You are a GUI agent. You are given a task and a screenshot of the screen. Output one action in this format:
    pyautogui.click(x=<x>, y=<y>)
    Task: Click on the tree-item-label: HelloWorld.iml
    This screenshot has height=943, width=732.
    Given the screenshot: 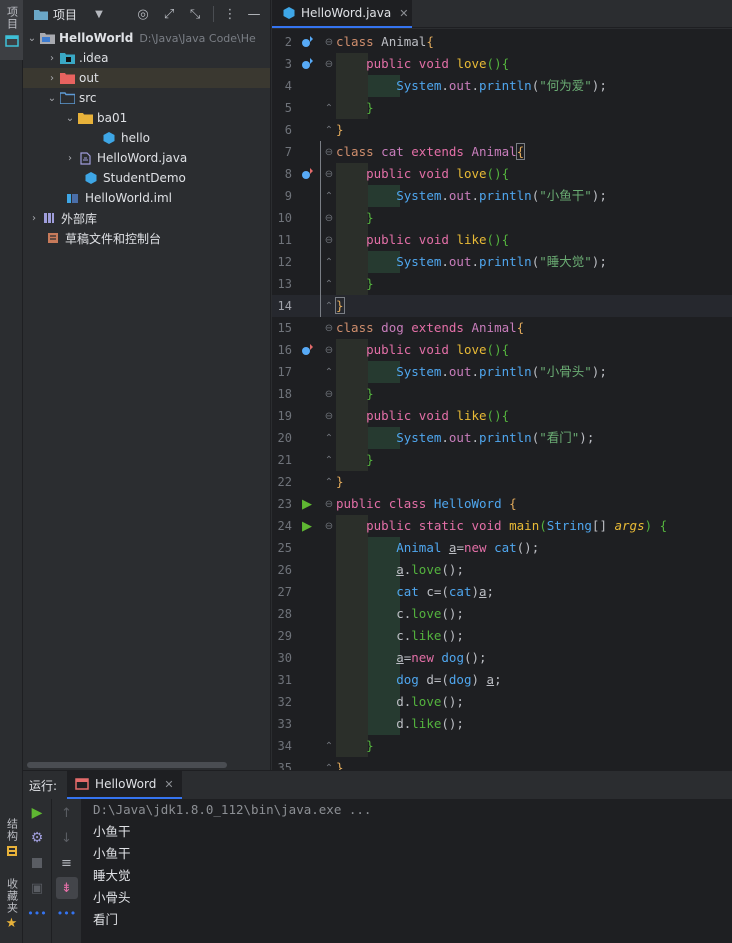 What is the action you would take?
    pyautogui.click(x=128, y=198)
    